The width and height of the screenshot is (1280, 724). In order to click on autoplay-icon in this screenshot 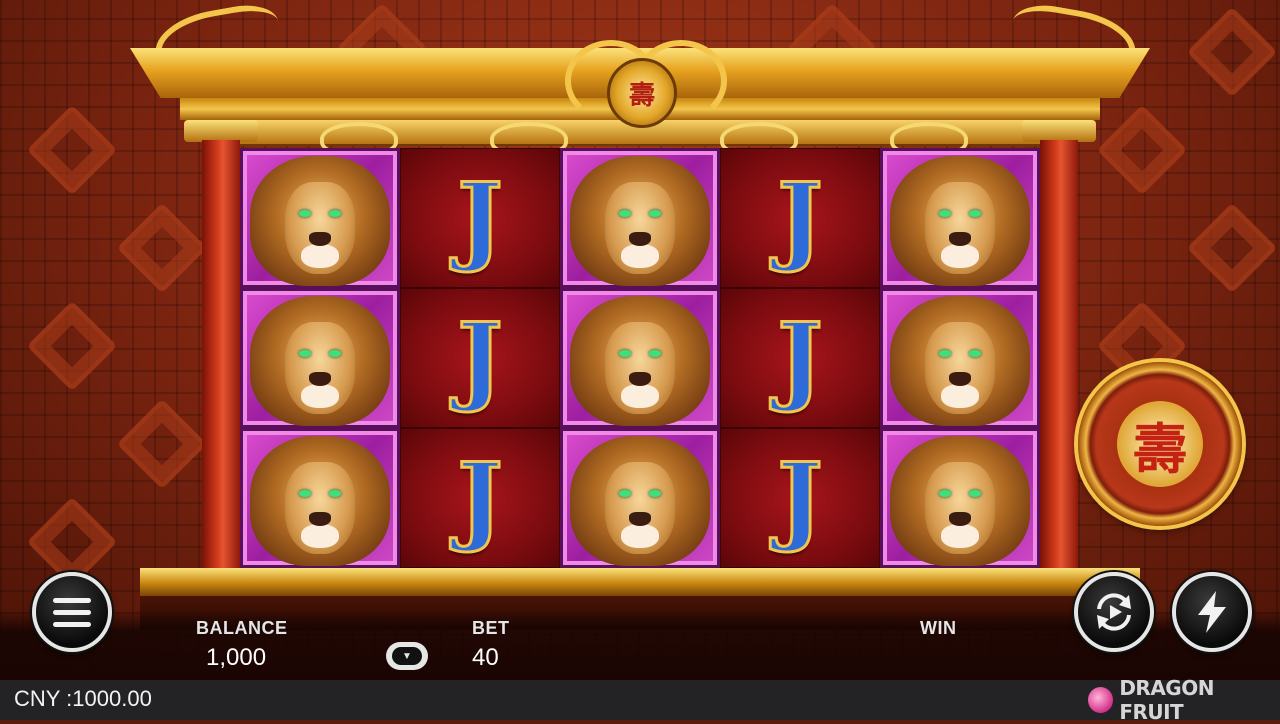, I will do `click(1114, 612)`.